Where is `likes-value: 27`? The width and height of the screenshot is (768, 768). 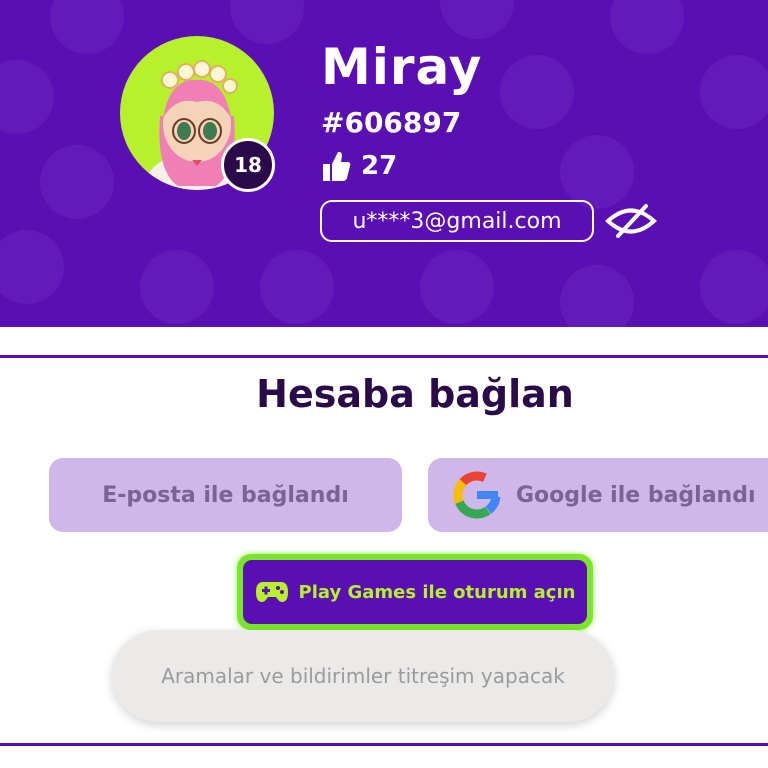
likes-value: 27 is located at coordinates (379, 166).